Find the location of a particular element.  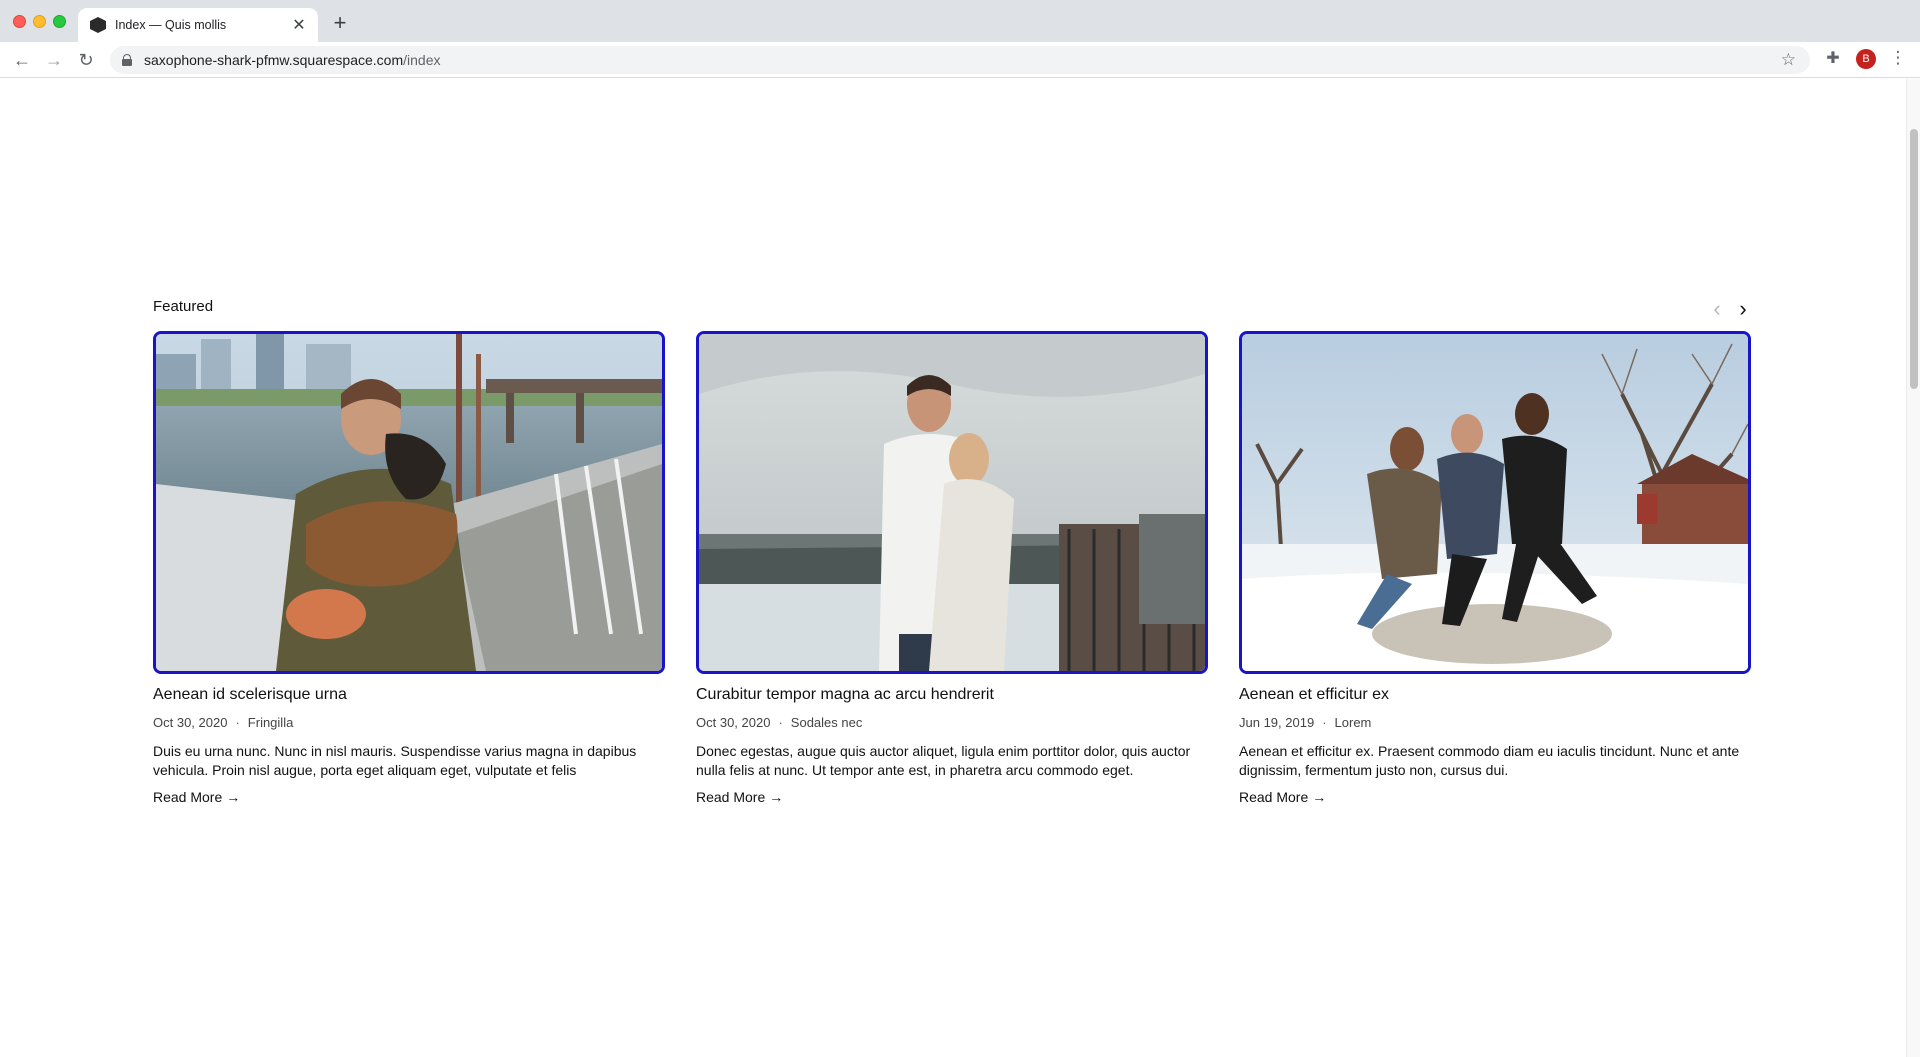

friends-jumping-snow-photo is located at coordinates (1495, 502).